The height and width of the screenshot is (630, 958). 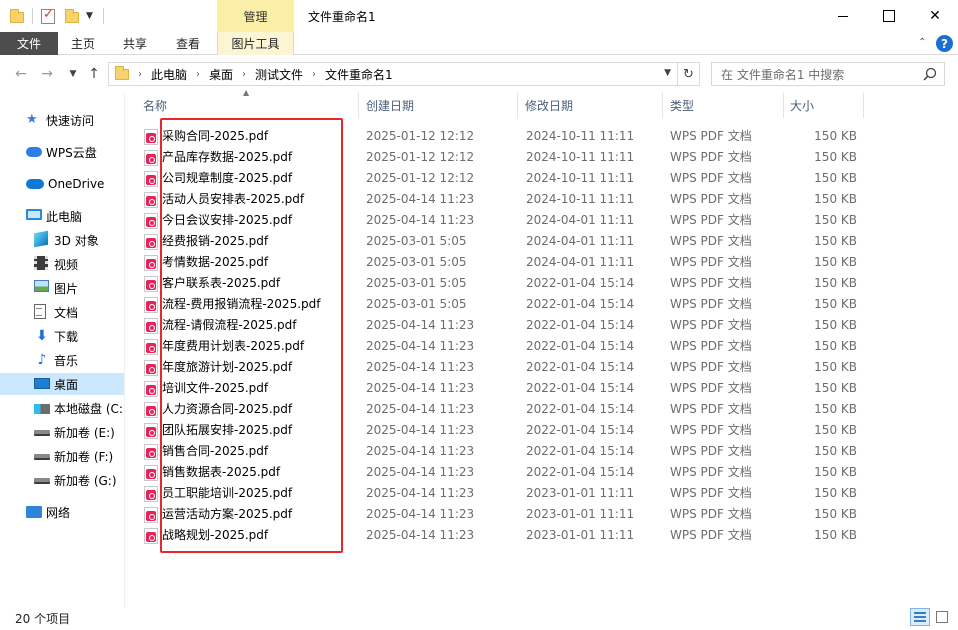 I want to click on file-name: 流程-费用报销流程-2025.pdf, so click(x=241, y=304).